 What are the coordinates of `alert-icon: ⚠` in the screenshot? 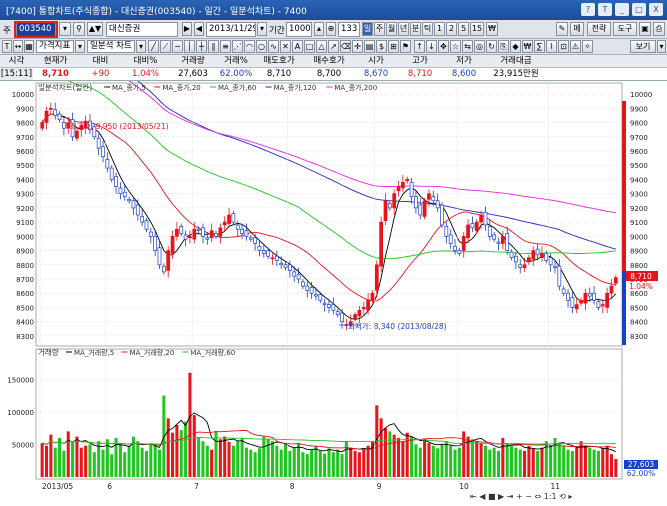 It's located at (575, 46).